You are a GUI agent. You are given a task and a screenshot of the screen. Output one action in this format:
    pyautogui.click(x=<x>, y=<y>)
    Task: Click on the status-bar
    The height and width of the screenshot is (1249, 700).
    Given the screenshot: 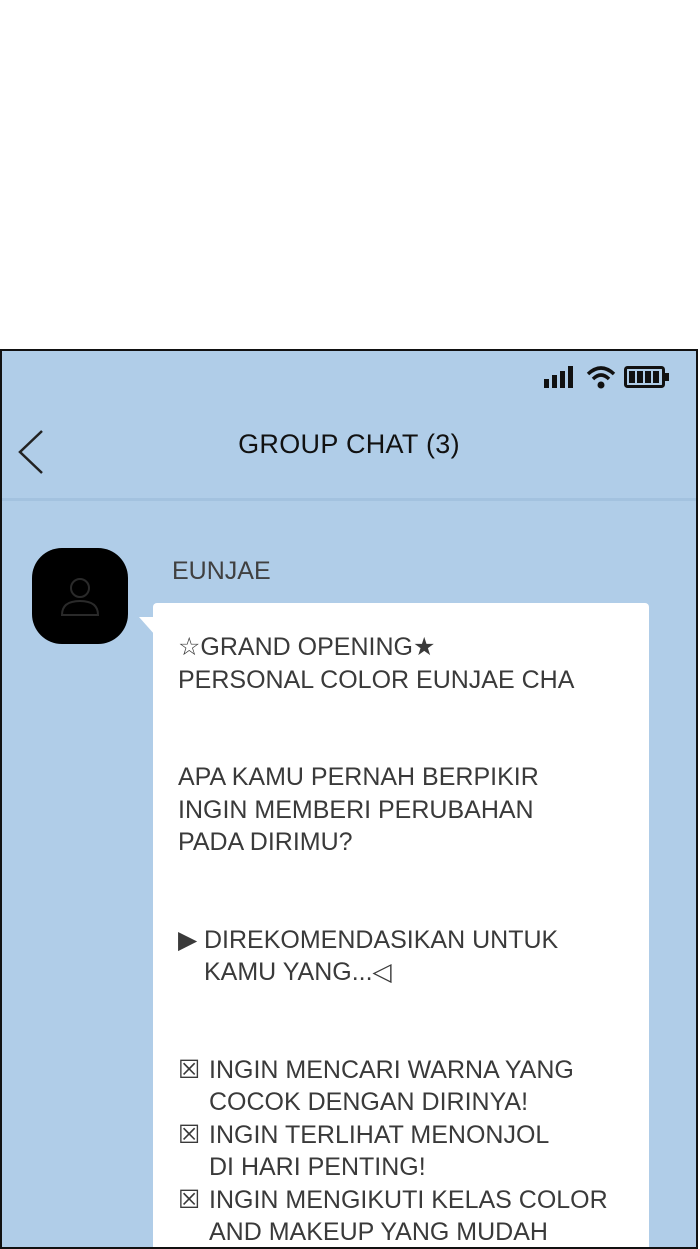 What is the action you would take?
    pyautogui.click(x=607, y=377)
    